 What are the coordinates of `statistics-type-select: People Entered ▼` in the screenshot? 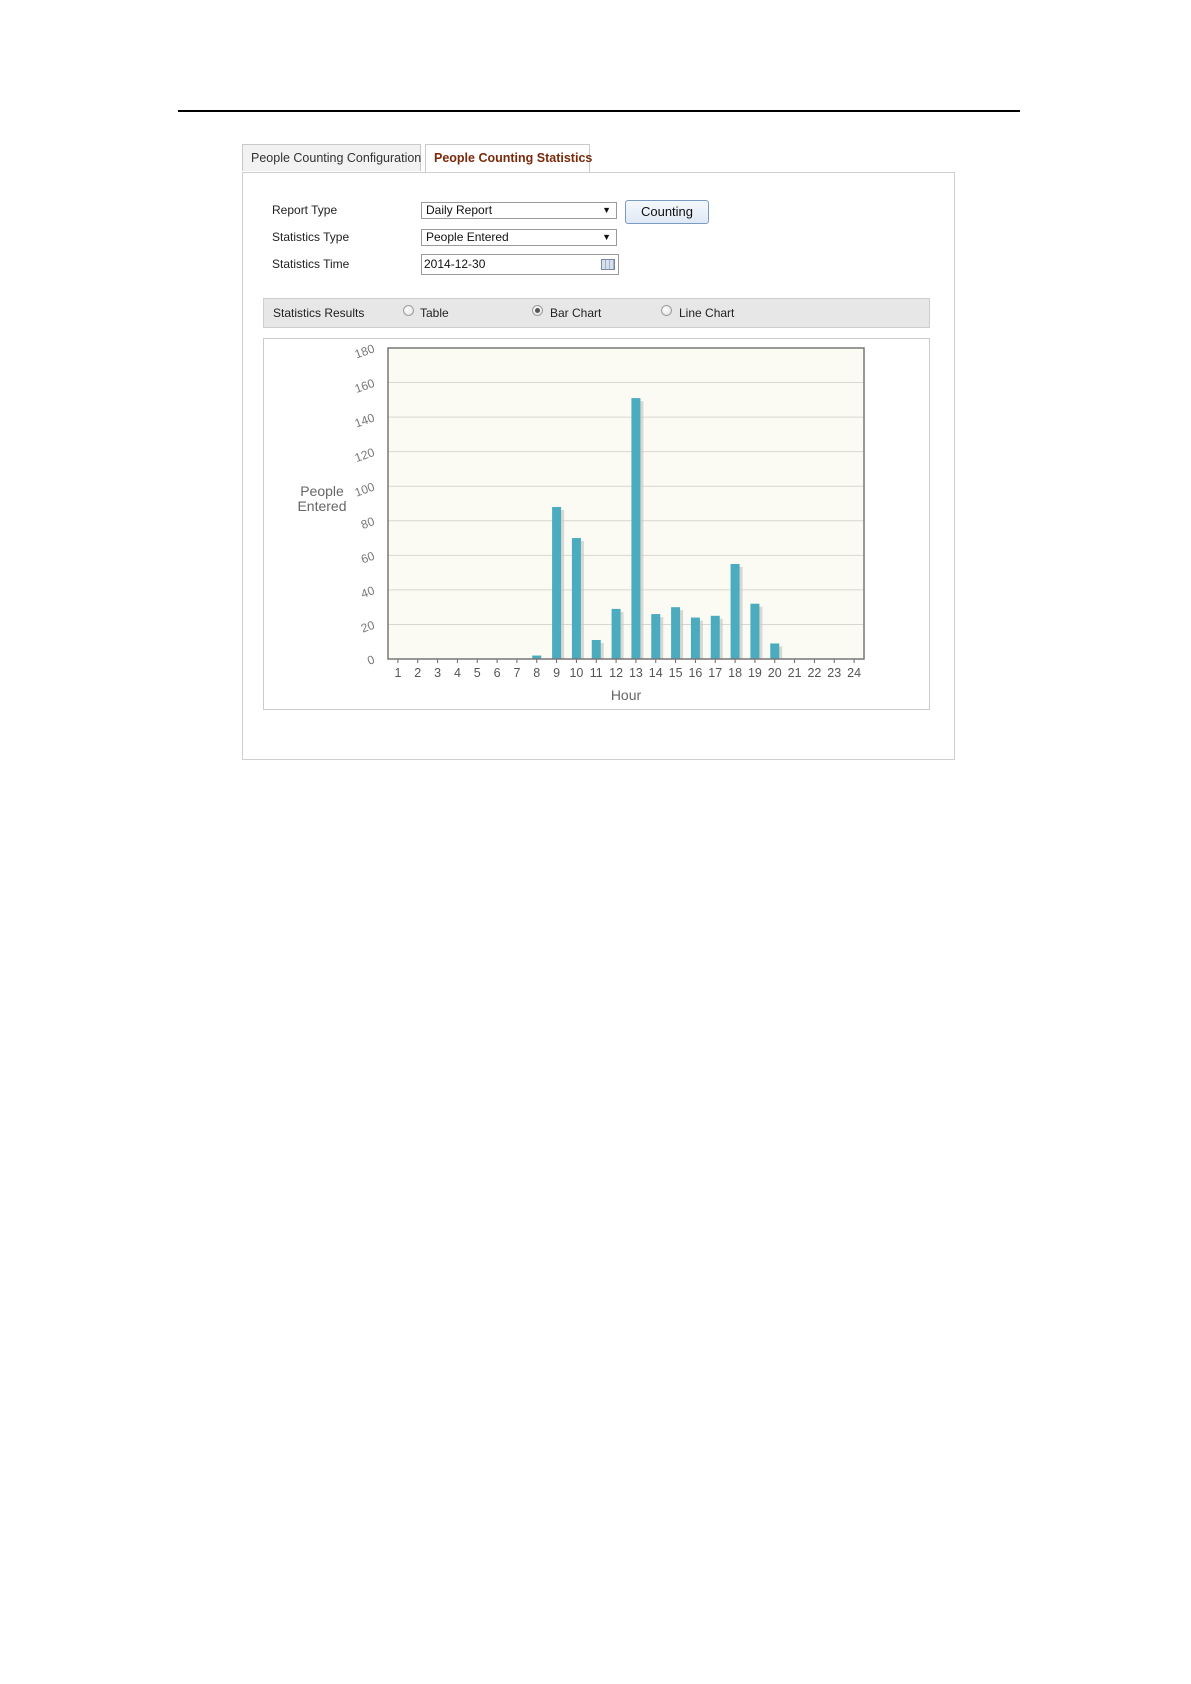 It's located at (519, 237).